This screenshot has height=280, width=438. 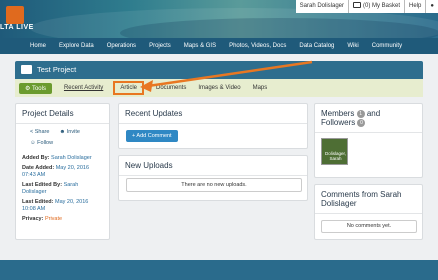 I want to click on followers-count: 0, so click(x=361, y=122).